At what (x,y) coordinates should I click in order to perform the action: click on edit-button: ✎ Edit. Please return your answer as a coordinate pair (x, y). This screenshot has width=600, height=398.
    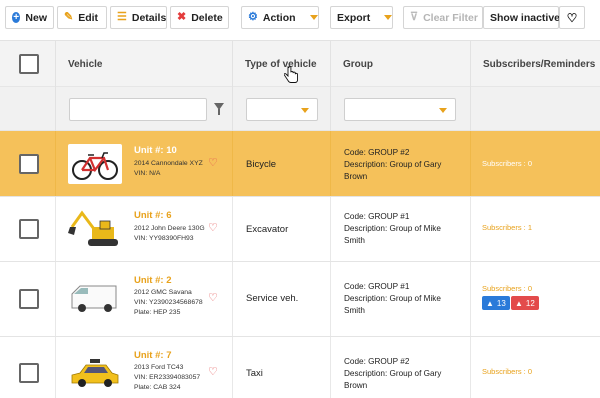
    Looking at the image, I should click on (82, 17).